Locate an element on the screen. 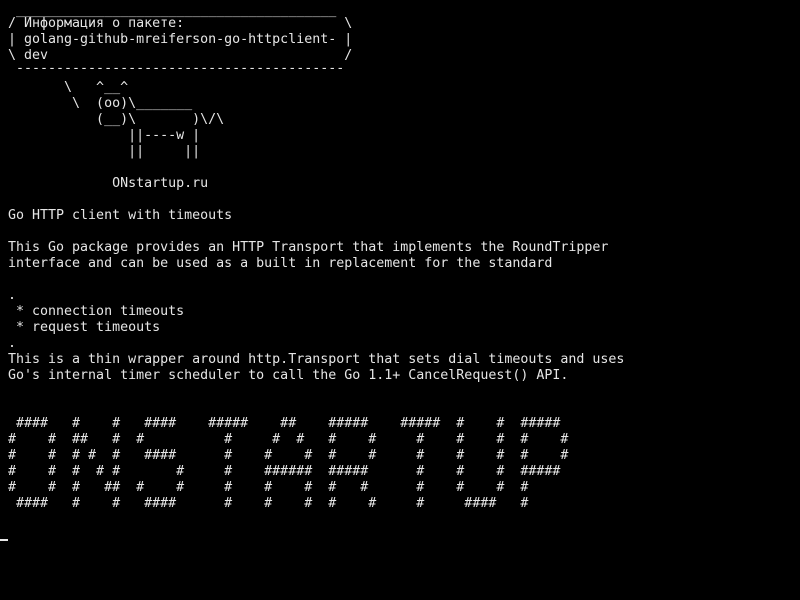  feature-list-item: * connection timeouts is located at coordinates (96, 311).